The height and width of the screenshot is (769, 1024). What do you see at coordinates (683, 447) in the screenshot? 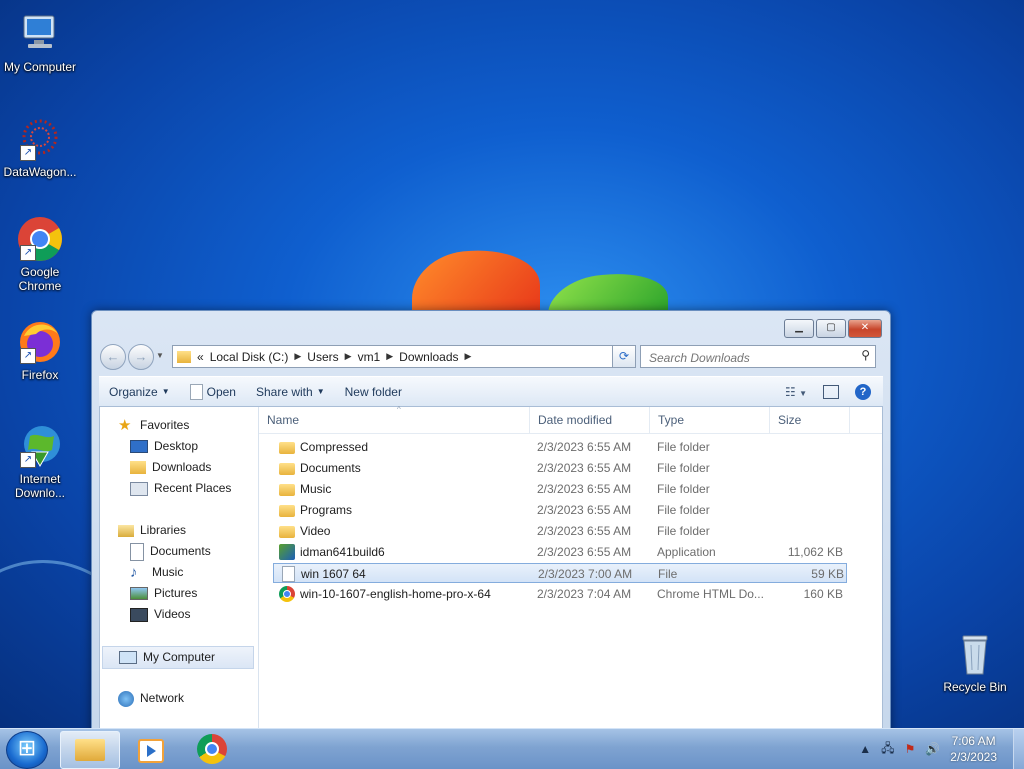
I see `file-type: File folder` at bounding box center [683, 447].